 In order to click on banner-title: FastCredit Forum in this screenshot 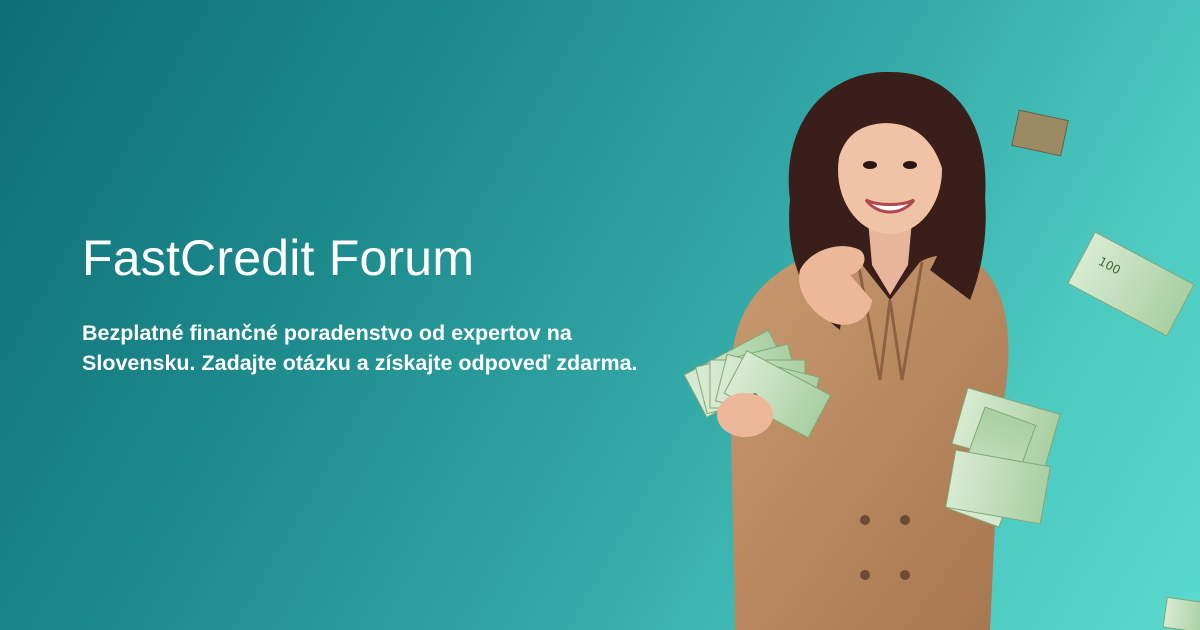, I will do `click(278, 258)`.